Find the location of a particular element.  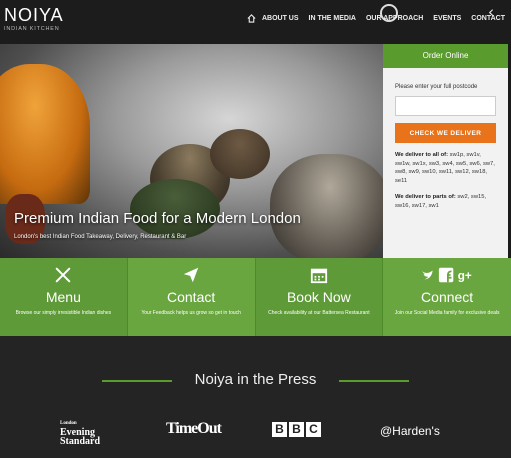

home-icon is located at coordinates (251, 18).